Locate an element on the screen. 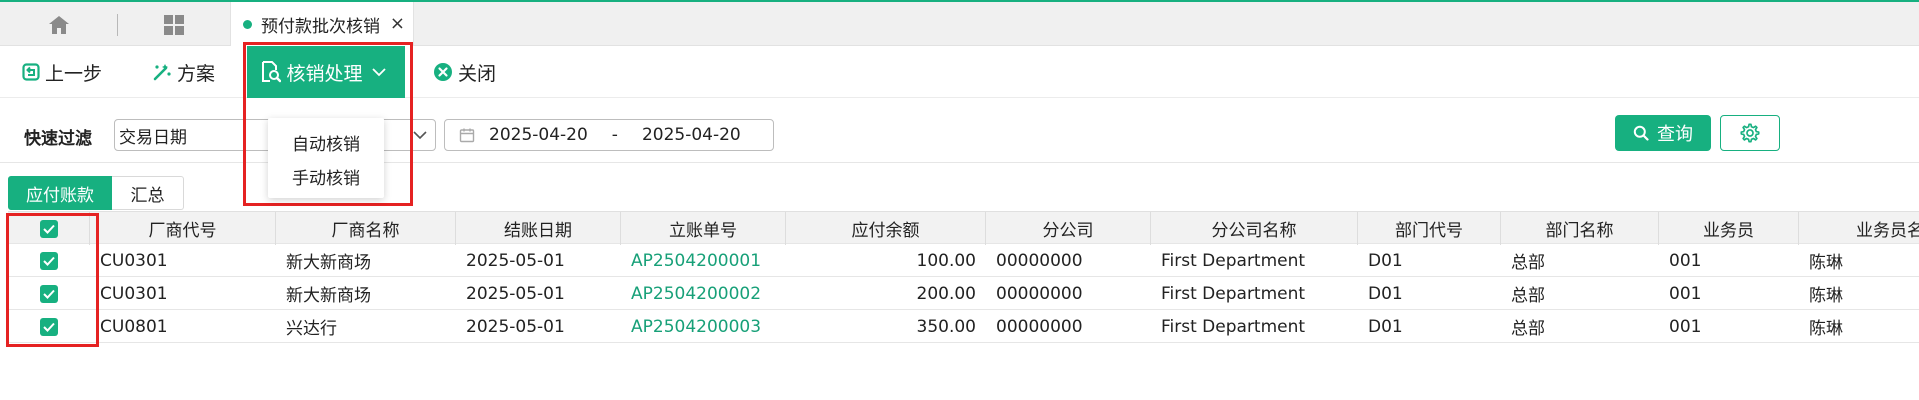 Image resolution: width=1919 pixels, height=400 pixels. prev-step-button: 上一步 is located at coordinates (62, 72).